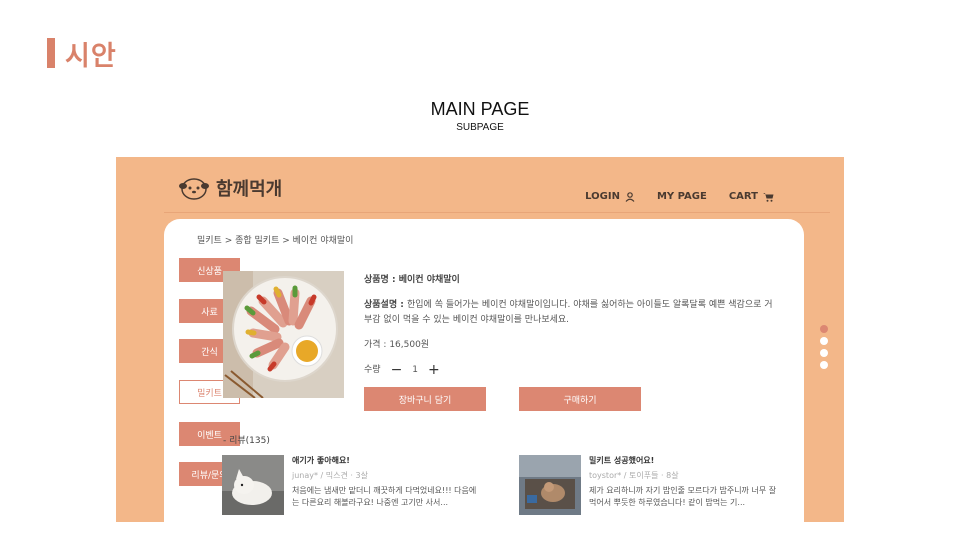 This screenshot has height=540, width=960. I want to click on title-accent-bar, so click(51, 53).